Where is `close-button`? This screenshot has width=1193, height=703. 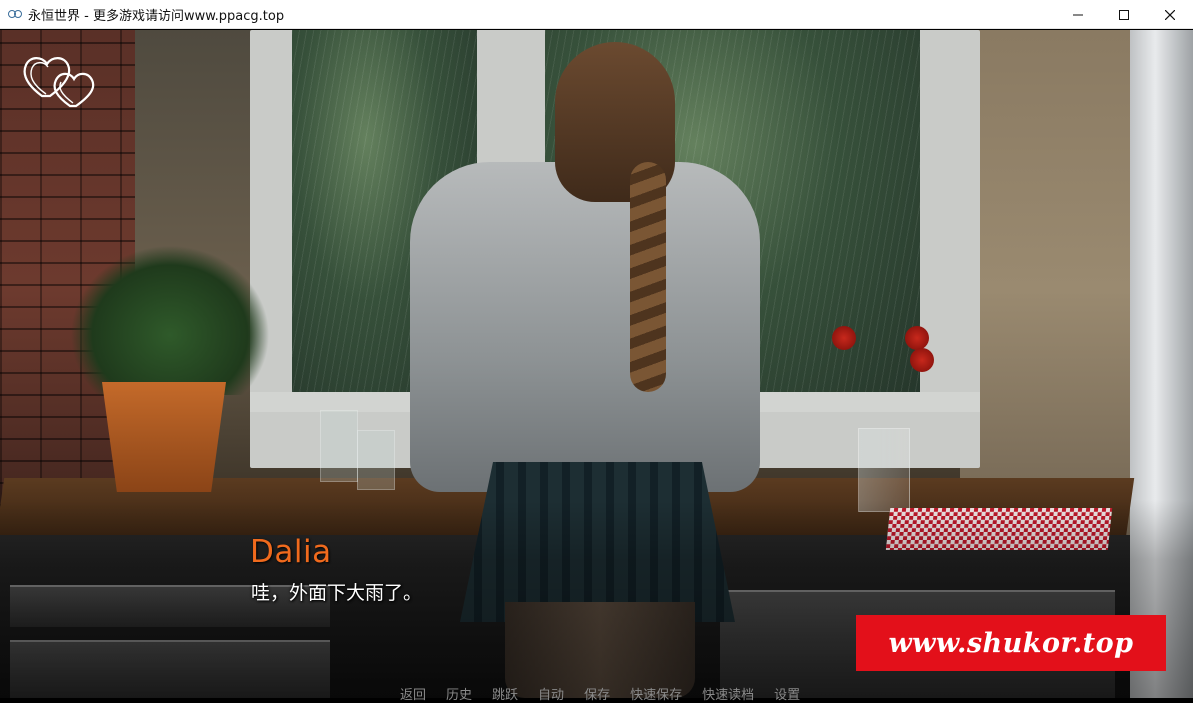 close-button is located at coordinates (1170, 14).